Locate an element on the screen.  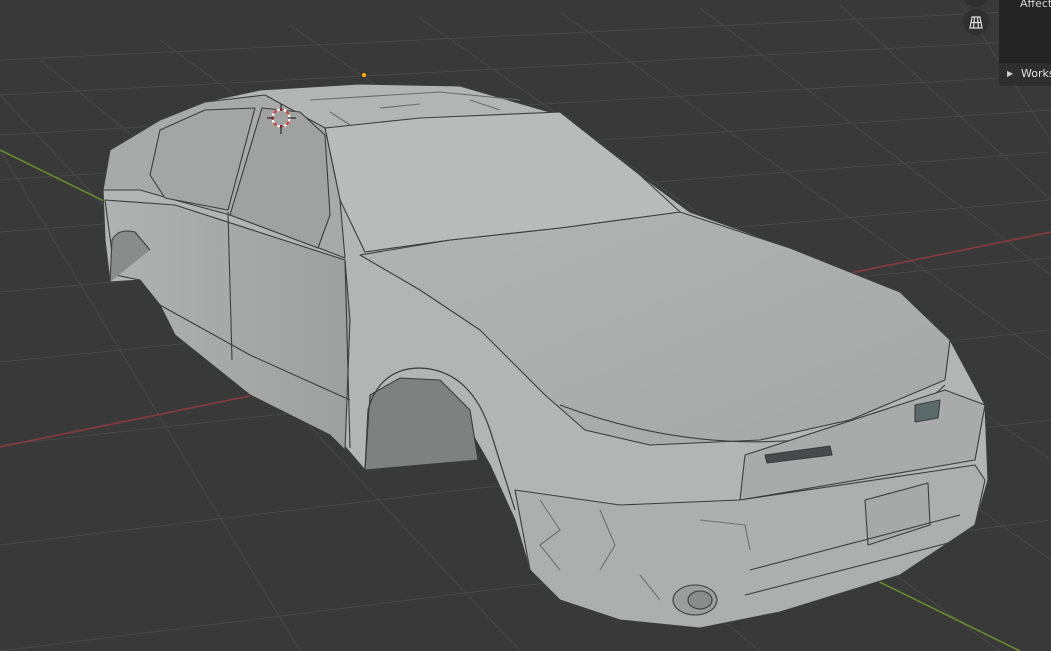
grid-icon is located at coordinates (976, 22).